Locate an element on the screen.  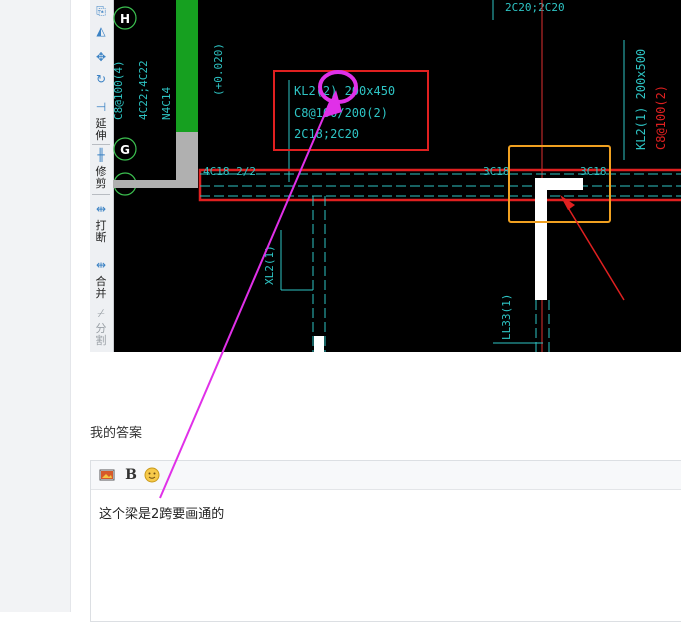
toolbar-label-merge-2: 并 is located at coordinates (101, 293).